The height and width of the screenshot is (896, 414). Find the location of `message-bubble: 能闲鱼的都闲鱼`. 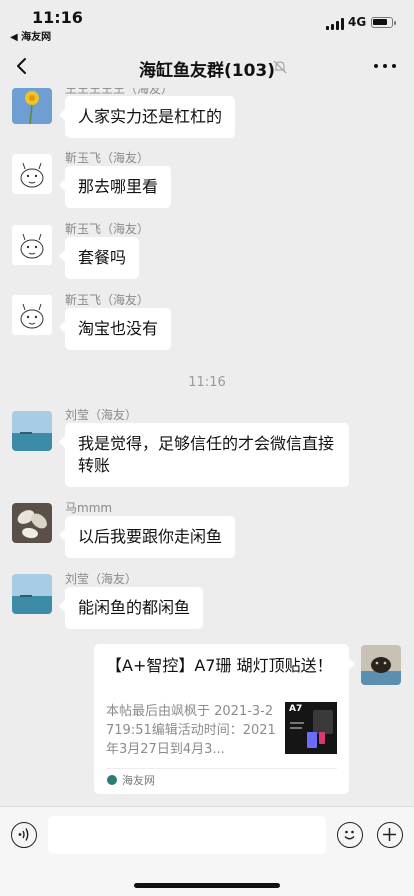

message-bubble: 能闲鱼的都闲鱼 is located at coordinates (131, 608).